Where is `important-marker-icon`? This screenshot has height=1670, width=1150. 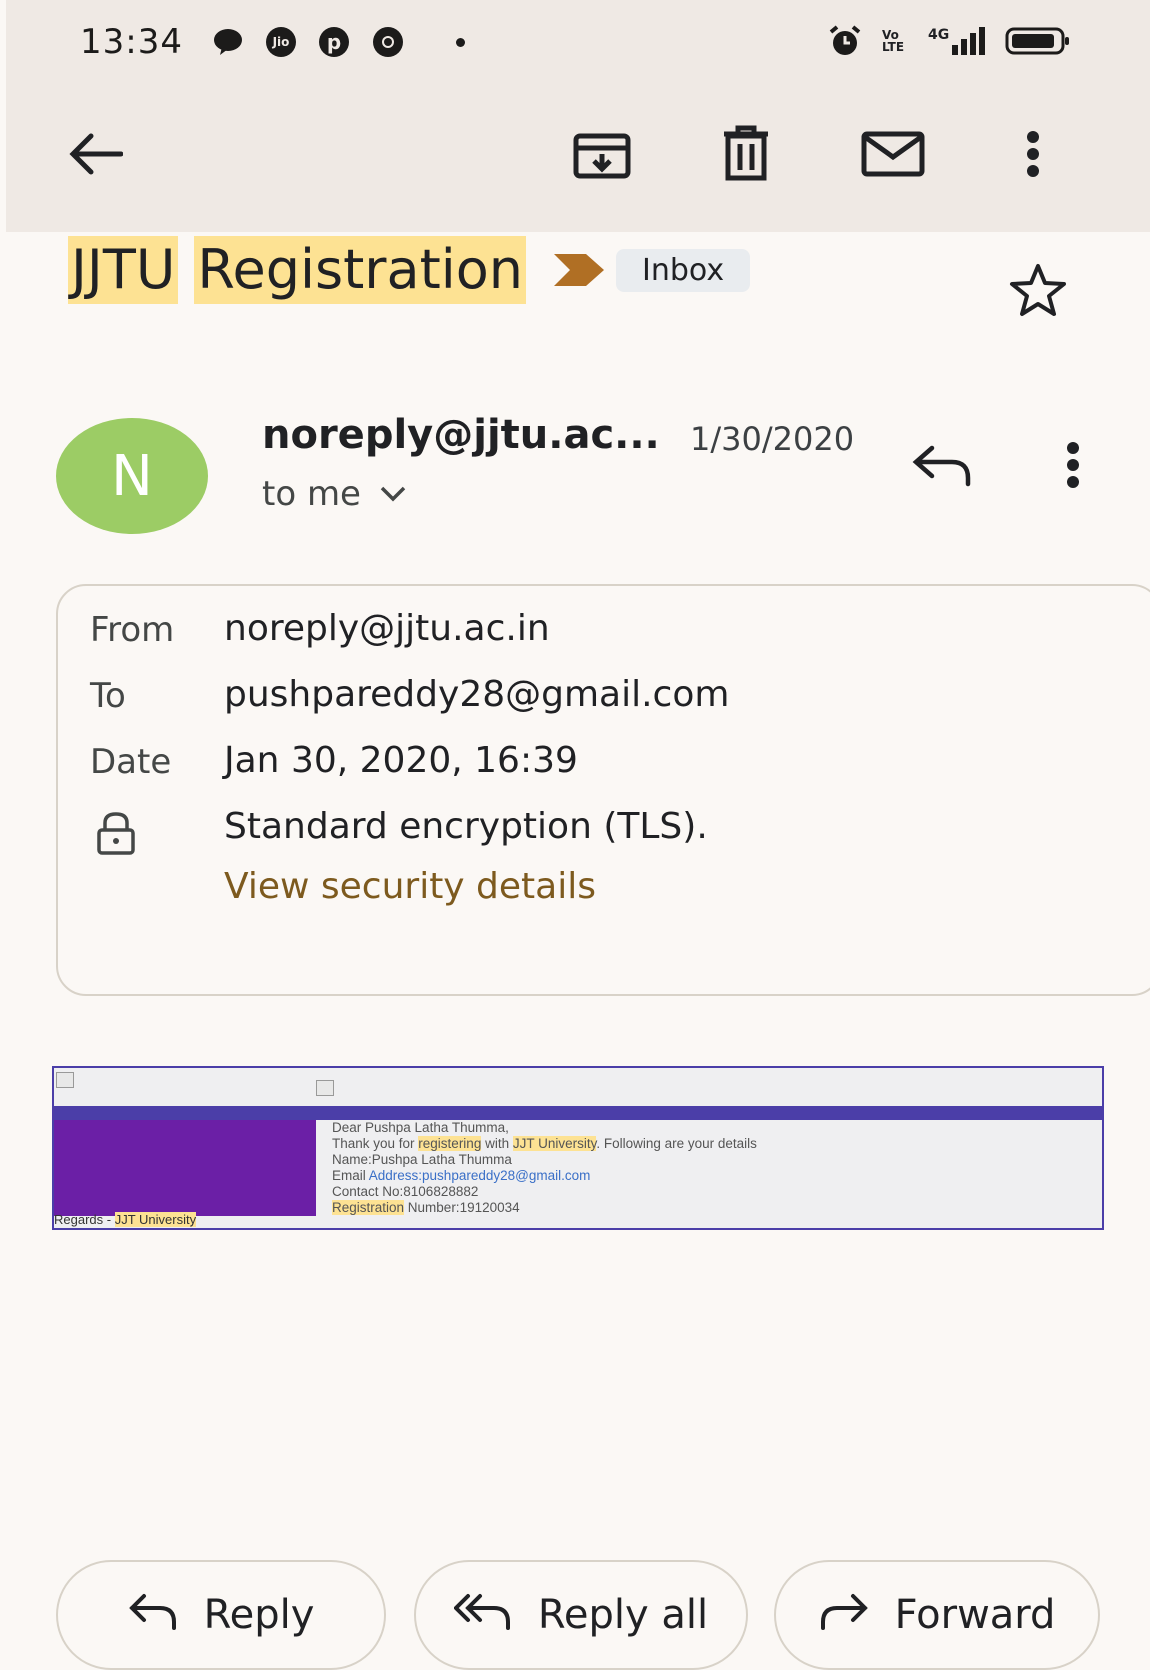
important-marker-icon is located at coordinates (579, 270).